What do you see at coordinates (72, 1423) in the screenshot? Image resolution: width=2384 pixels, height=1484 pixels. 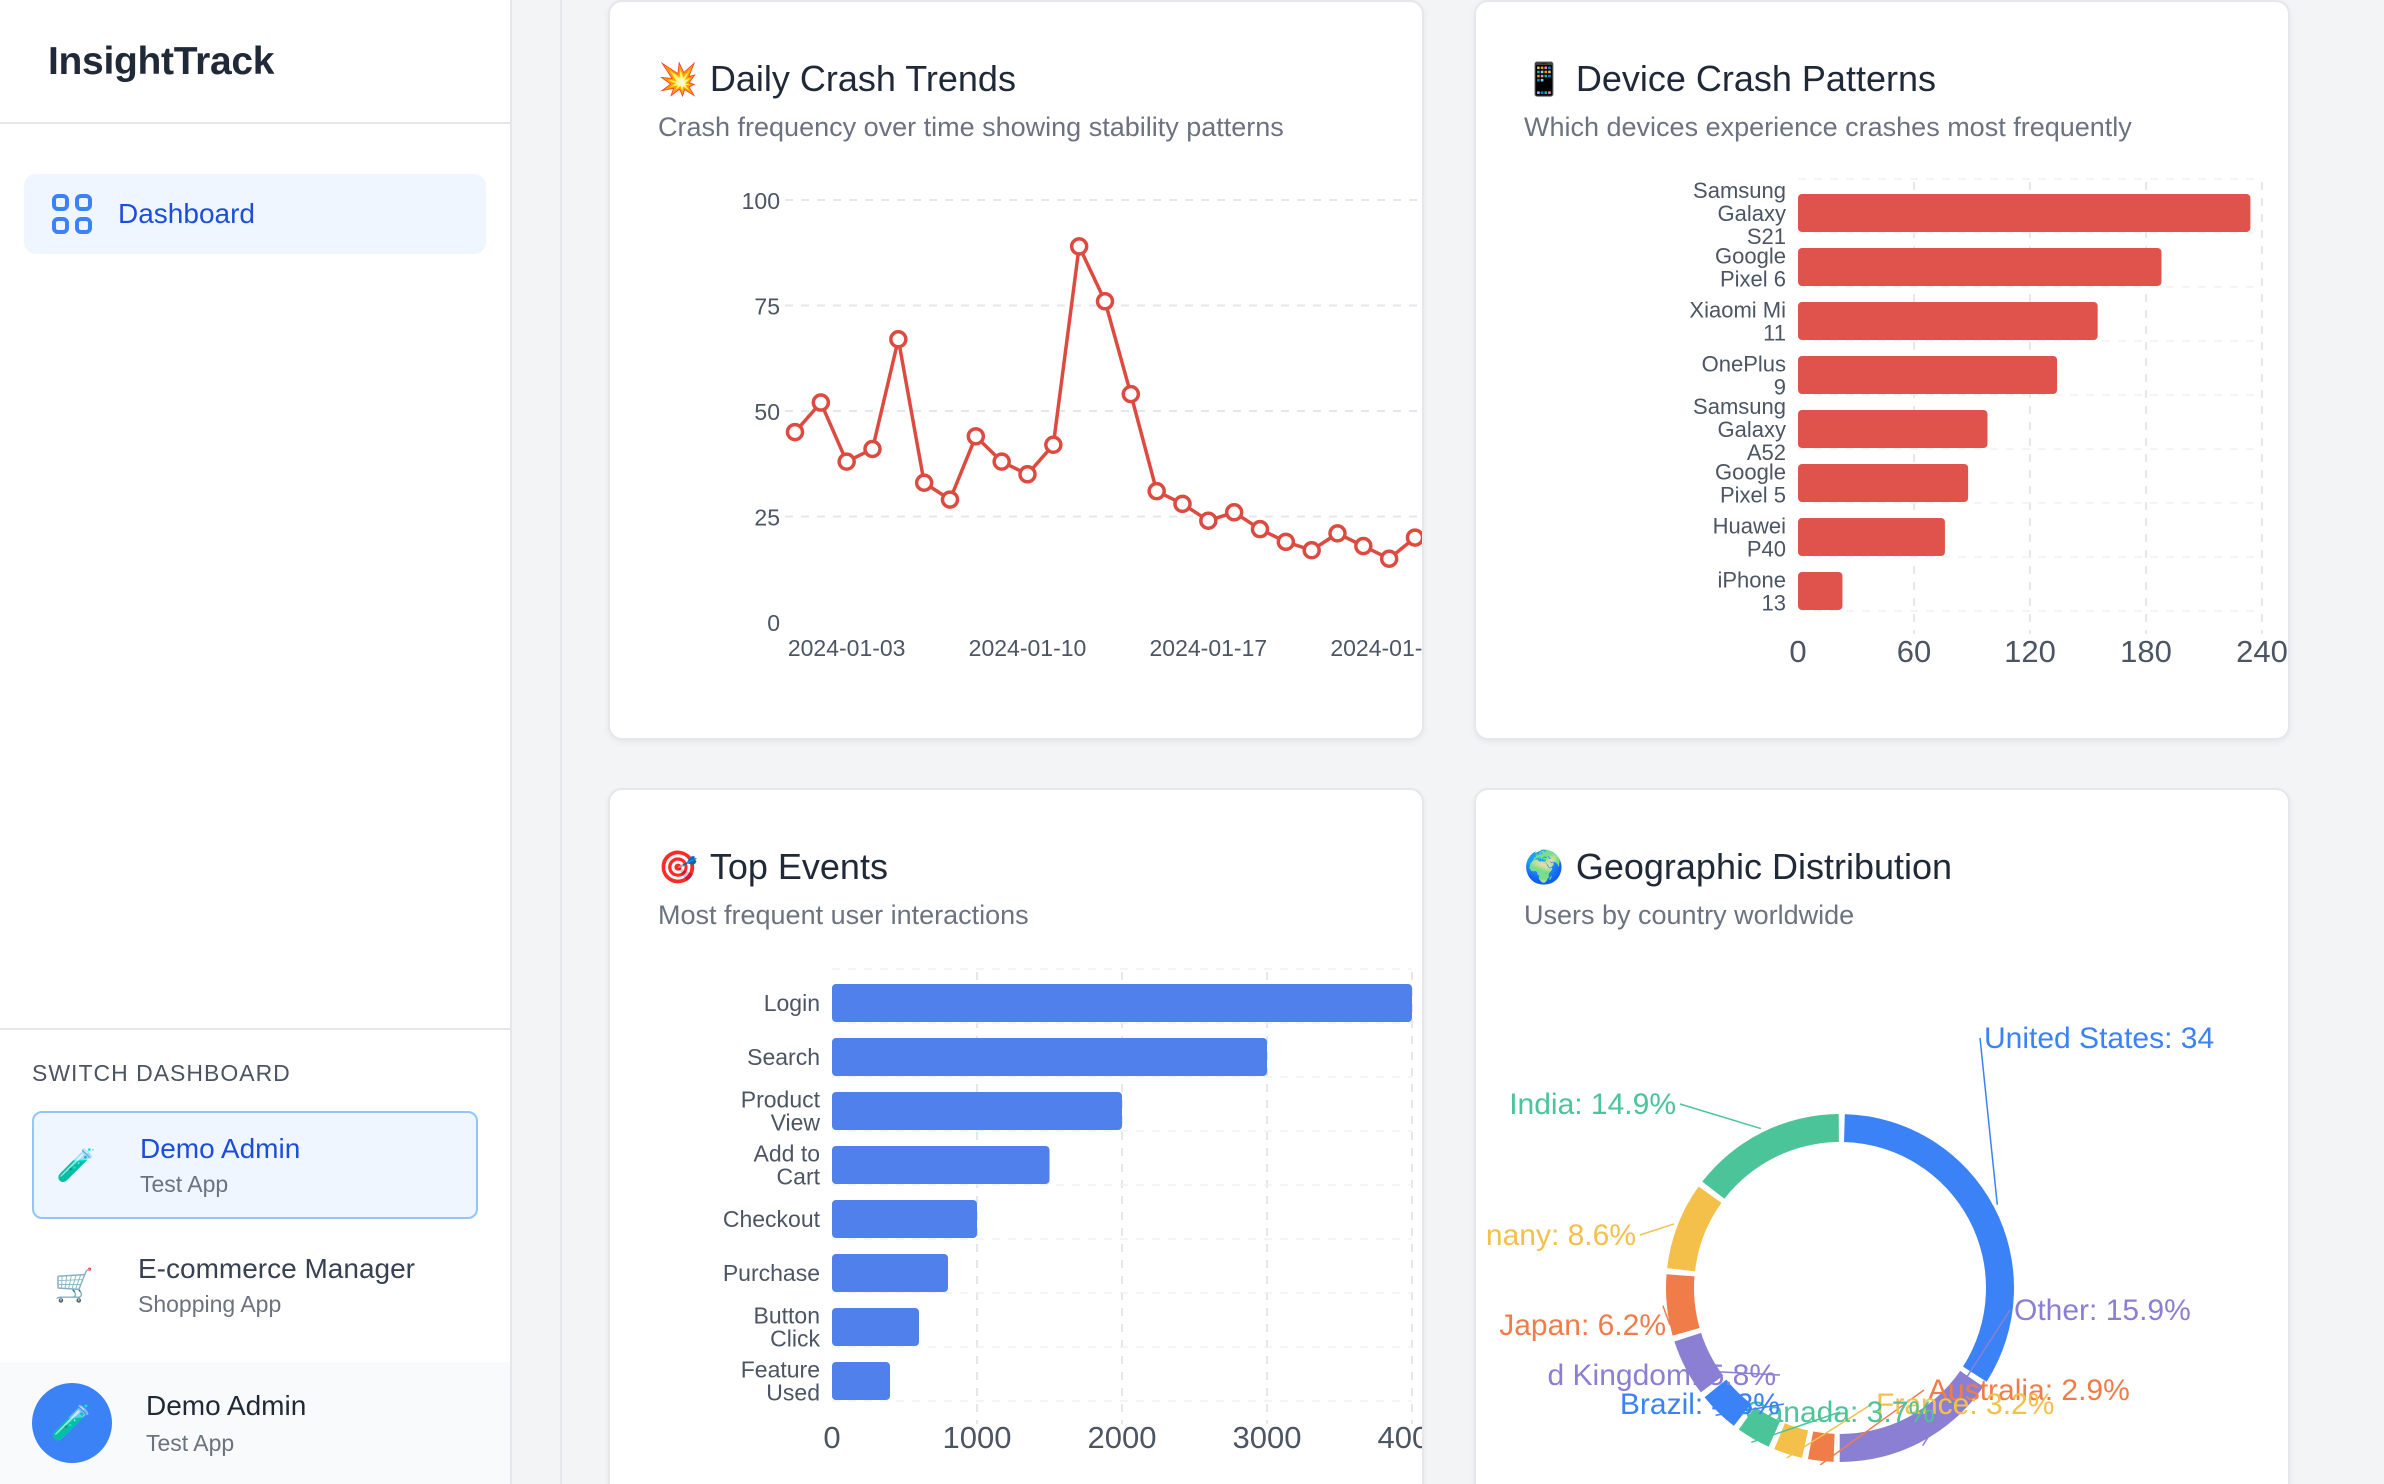 I see `avatar: 🧪` at bounding box center [72, 1423].